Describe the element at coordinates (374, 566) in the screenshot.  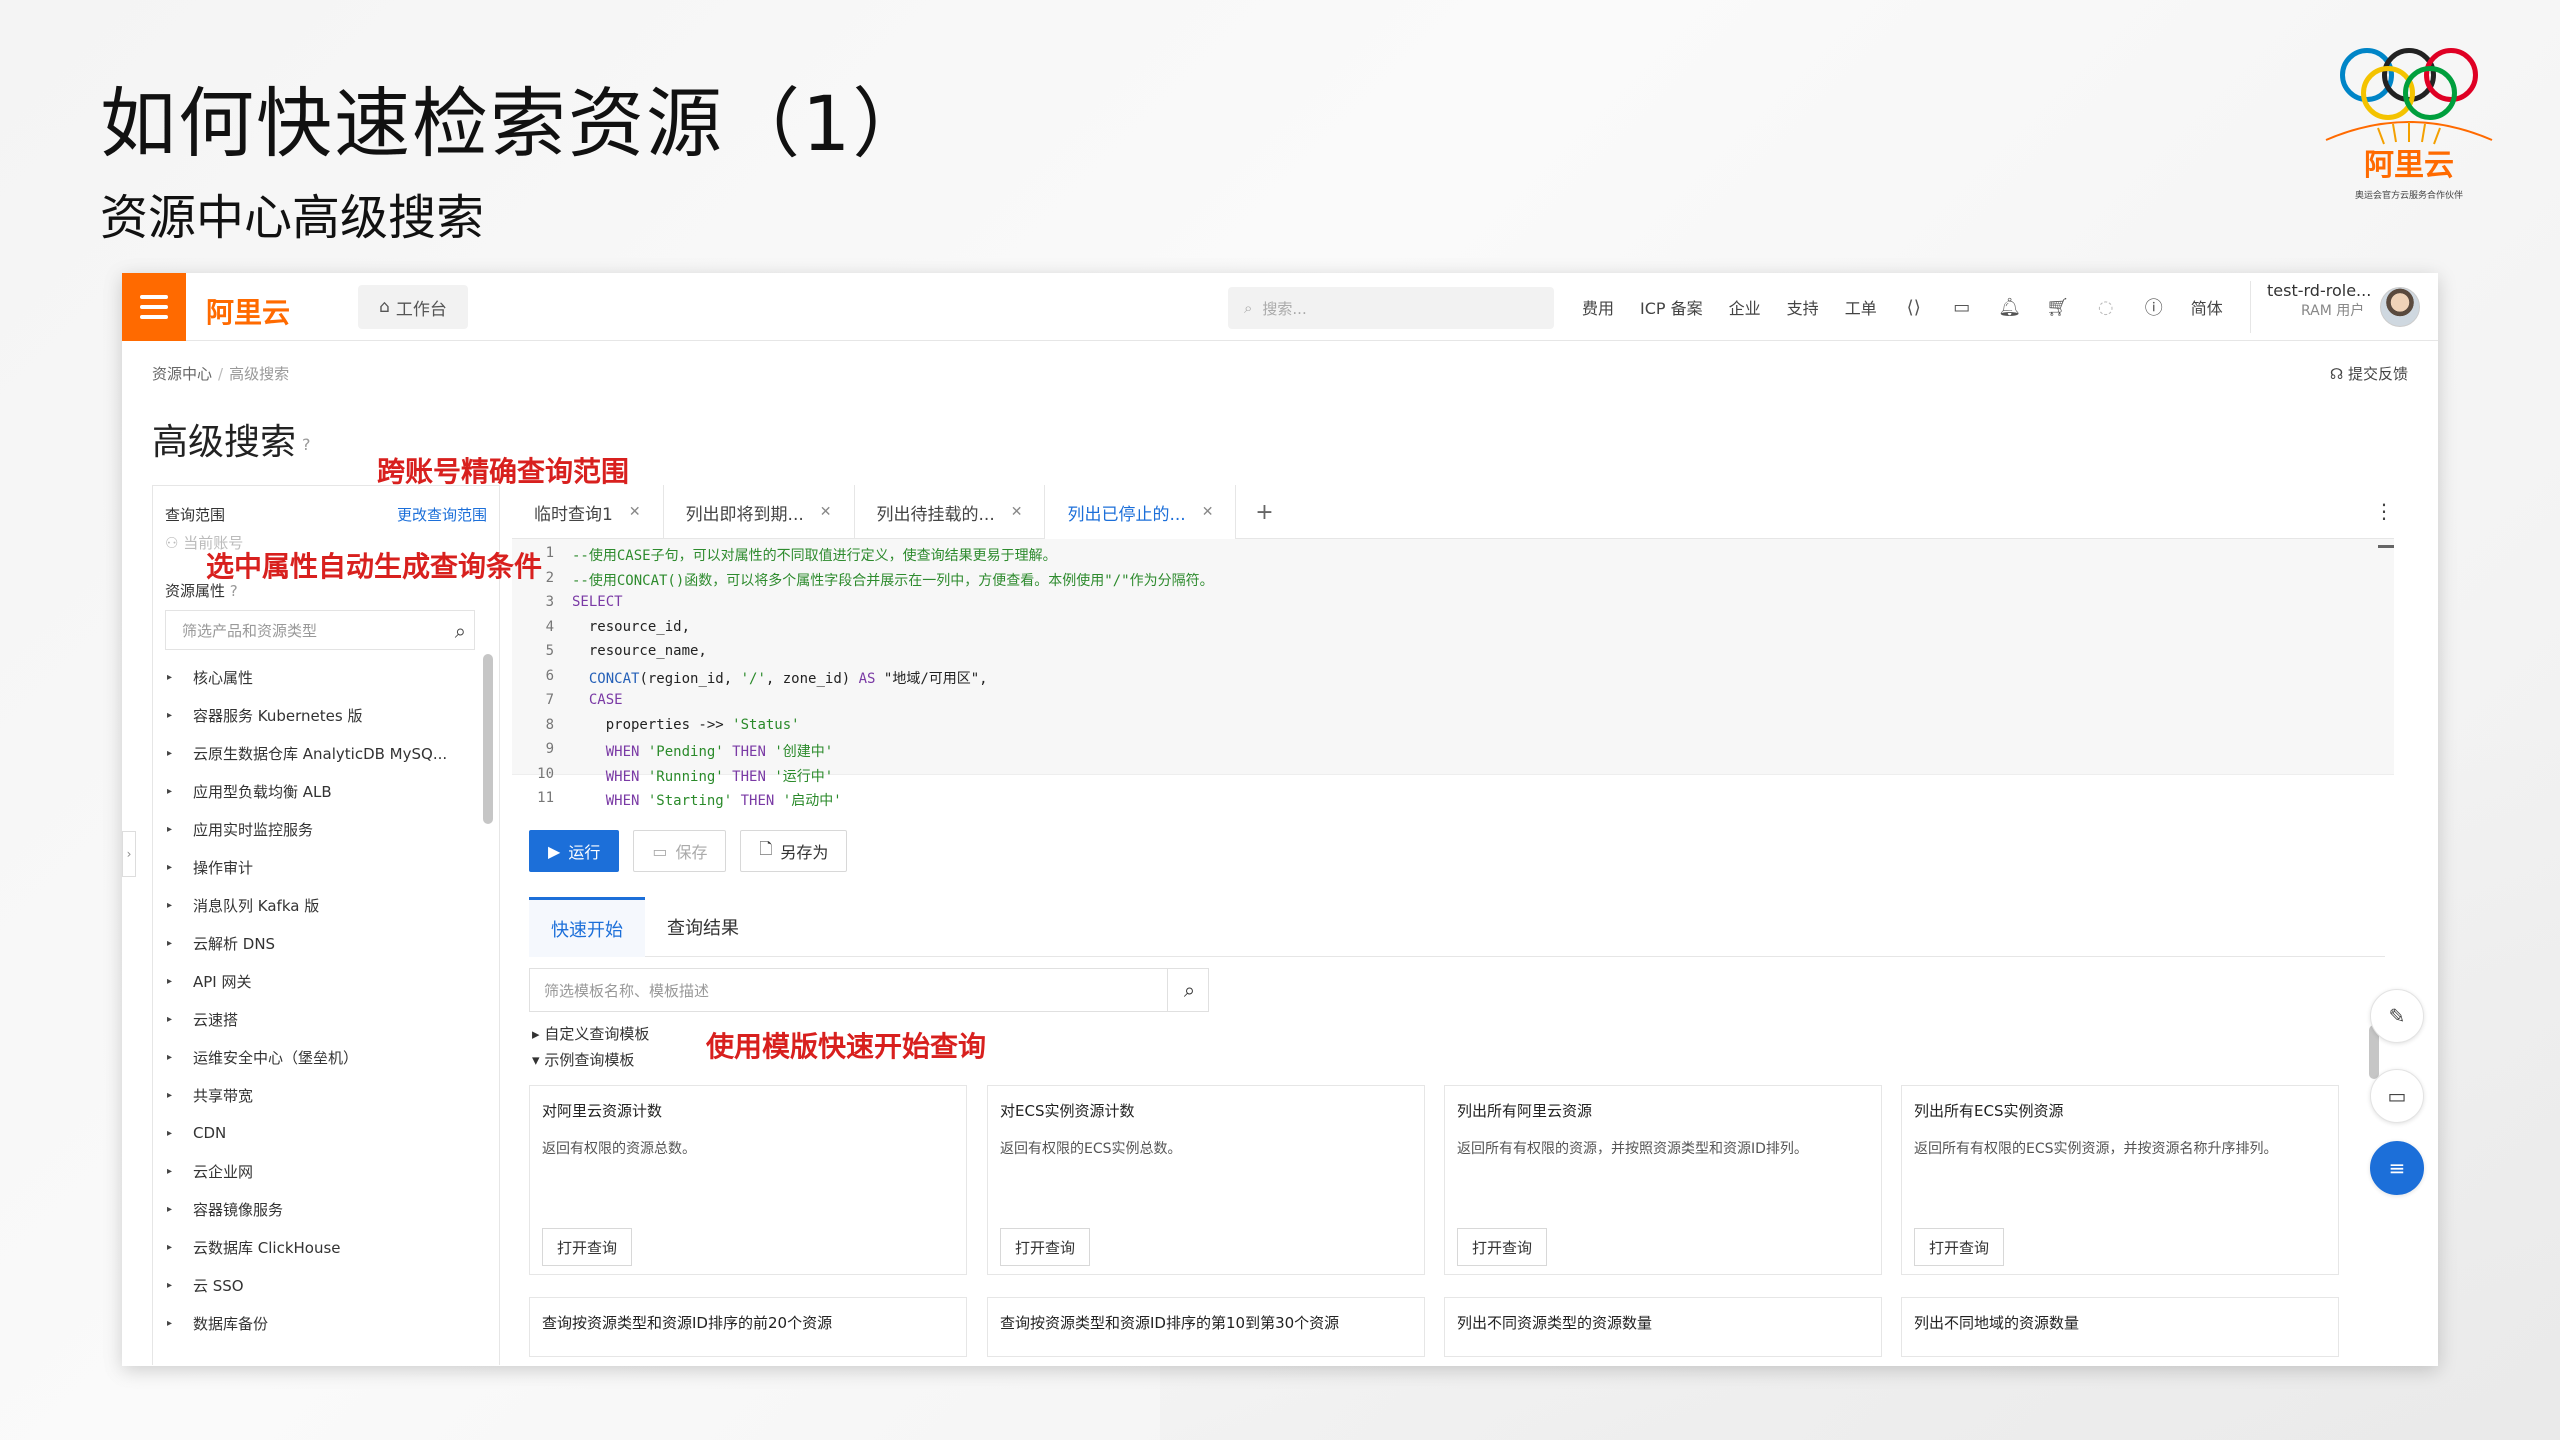
I see `annotation-auto-condition: 选中属性自动生成查询条件` at that location.